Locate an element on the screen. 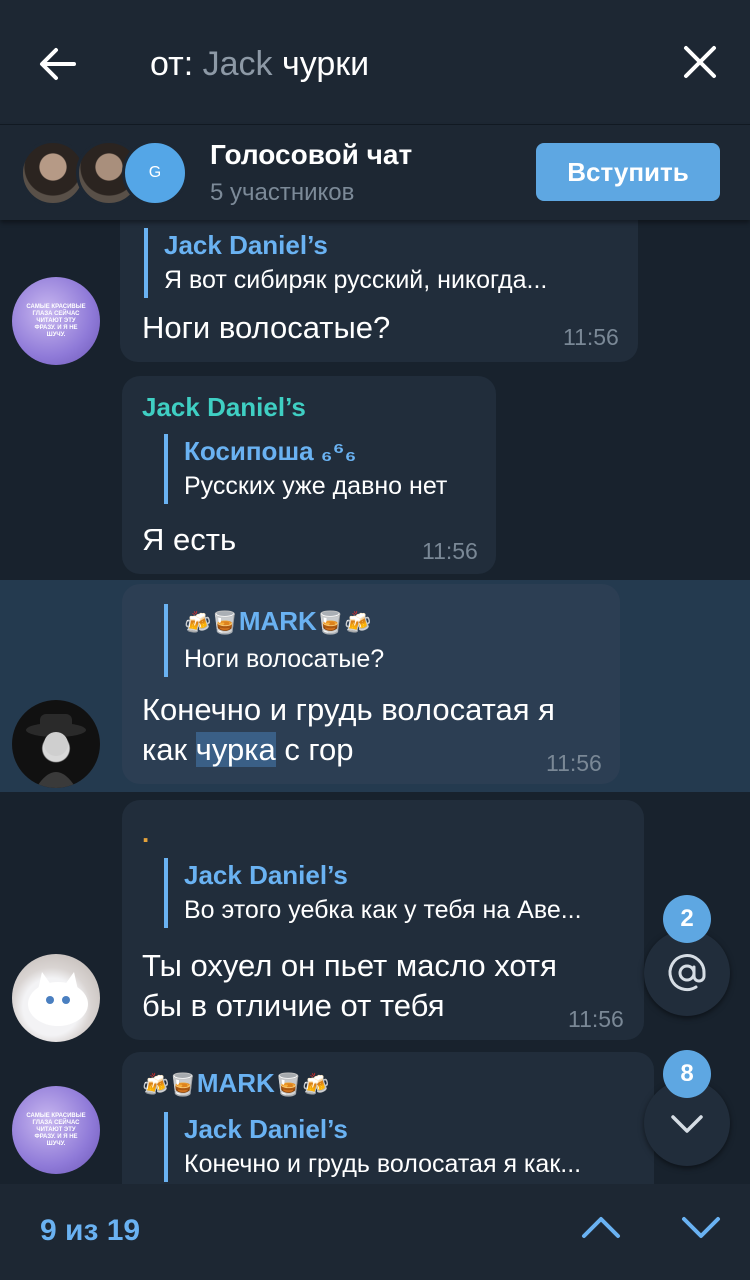 The image size is (750, 1280). search-input: от: Jack чурки is located at coordinates (259, 64).